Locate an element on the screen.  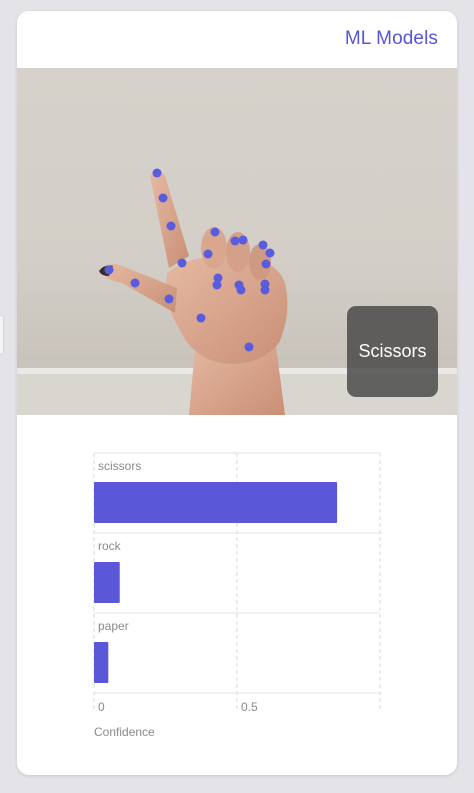
prediction-label: Scissors is located at coordinates (392, 351).